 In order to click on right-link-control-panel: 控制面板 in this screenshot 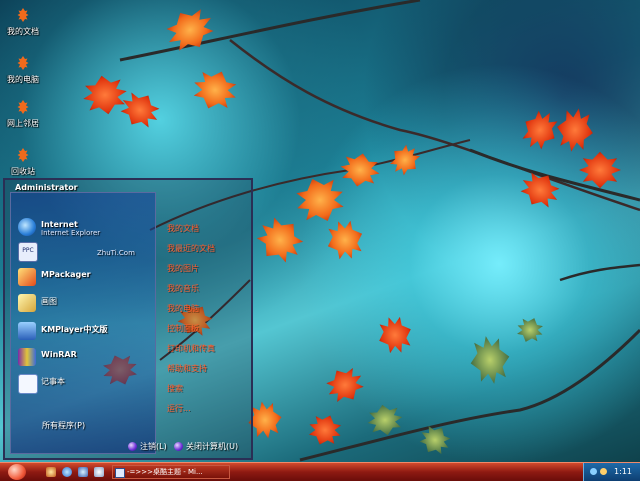, I will do `click(183, 328)`.